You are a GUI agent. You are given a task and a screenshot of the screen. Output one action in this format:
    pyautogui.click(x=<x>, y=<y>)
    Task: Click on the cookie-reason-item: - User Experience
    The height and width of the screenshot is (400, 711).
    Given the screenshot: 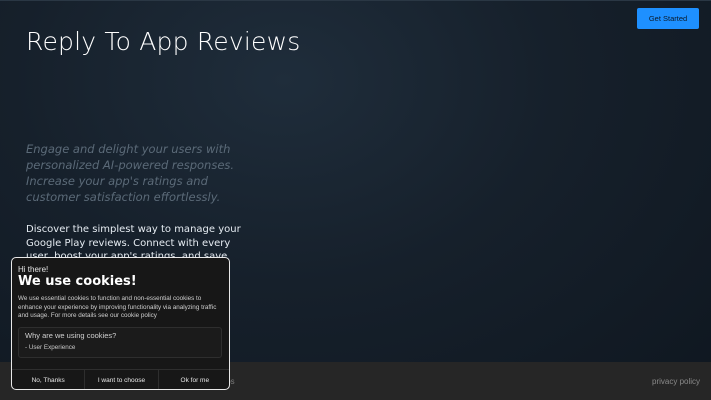 What is the action you would take?
    pyautogui.click(x=50, y=347)
    